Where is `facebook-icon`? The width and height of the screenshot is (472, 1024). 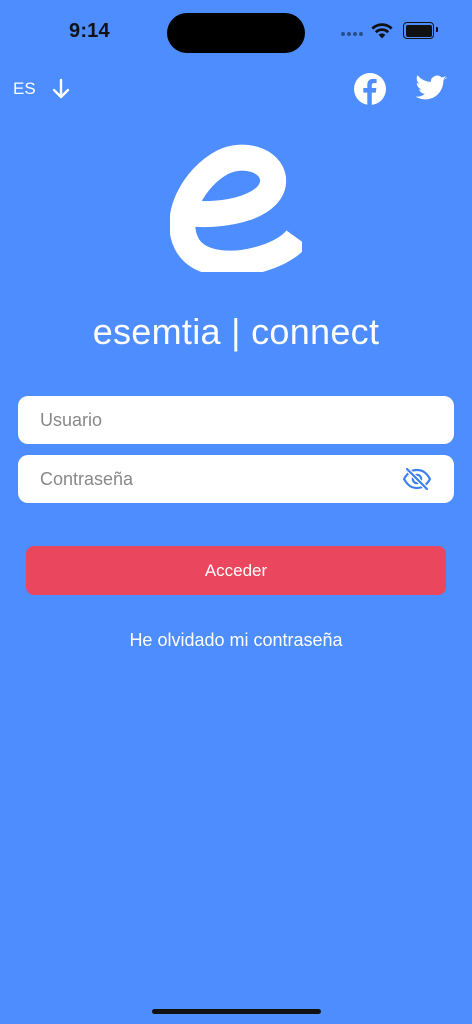
facebook-icon is located at coordinates (370, 89).